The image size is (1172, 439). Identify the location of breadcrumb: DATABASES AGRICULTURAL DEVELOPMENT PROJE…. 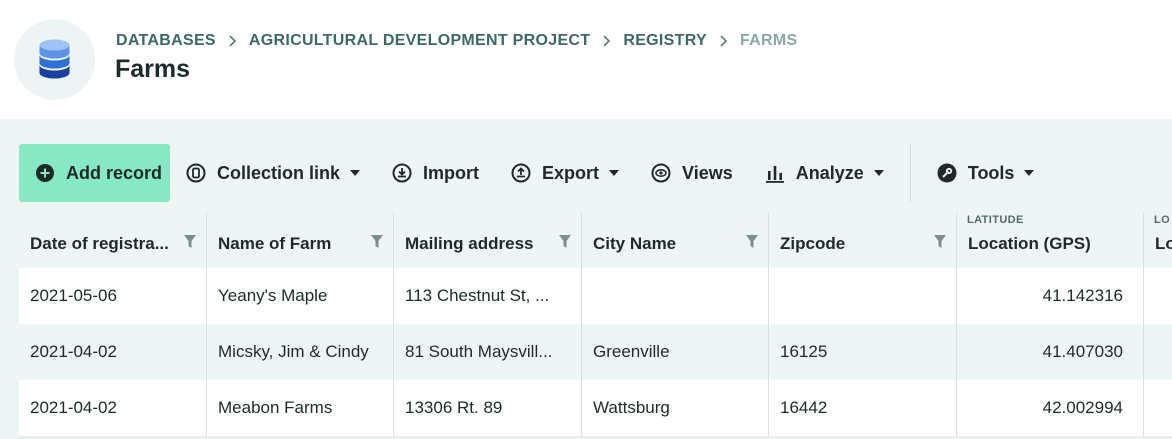
(456, 41).